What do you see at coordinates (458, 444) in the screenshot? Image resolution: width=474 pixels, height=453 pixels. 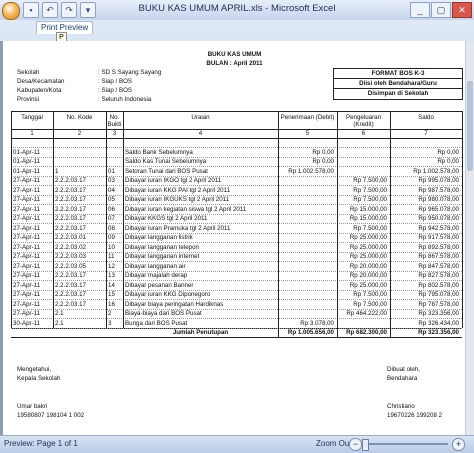 I see `zoom-plus-icon: +` at bounding box center [458, 444].